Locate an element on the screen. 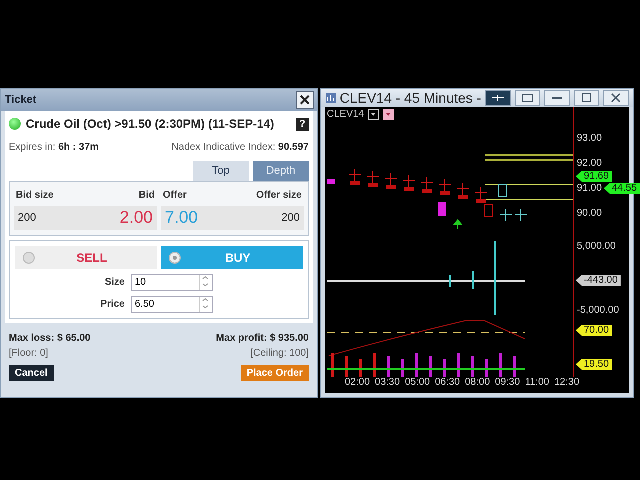 The height and width of the screenshot is (480, 640). bid-size-value: 200 is located at coordinates (27, 218).